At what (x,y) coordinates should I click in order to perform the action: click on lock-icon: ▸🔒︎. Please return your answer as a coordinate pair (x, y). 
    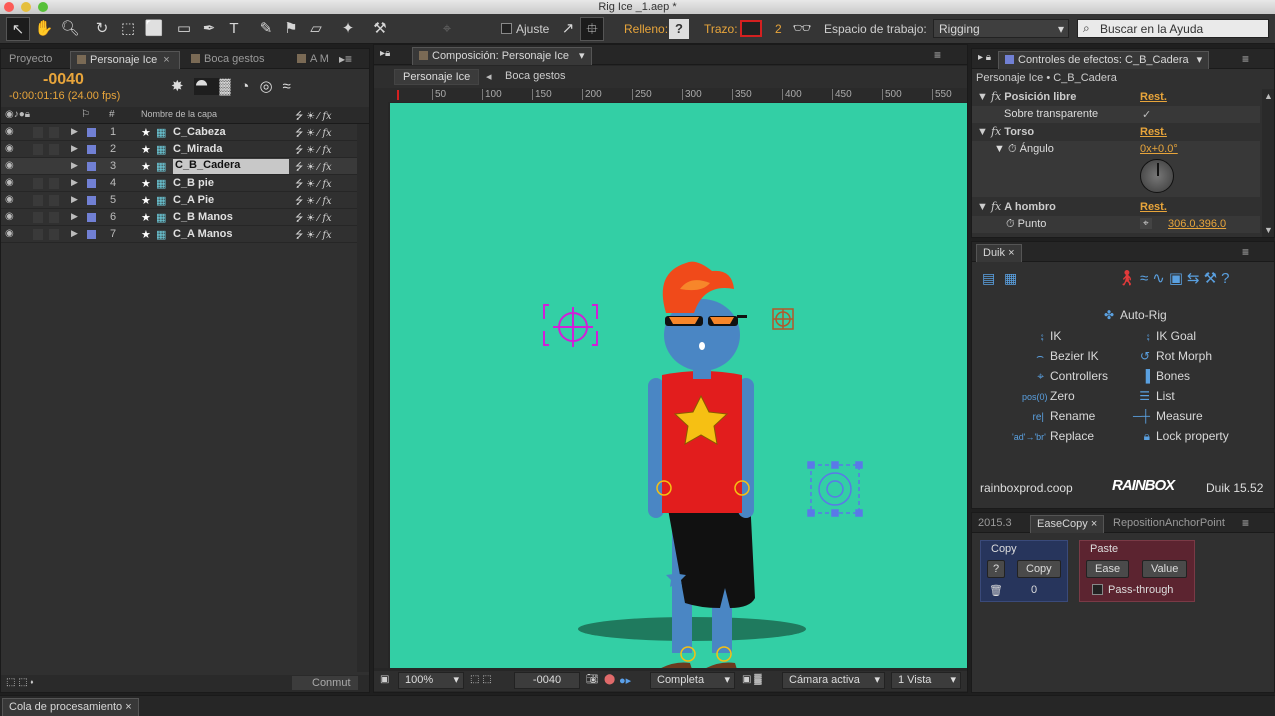
    Looking at the image, I should click on (385, 53).